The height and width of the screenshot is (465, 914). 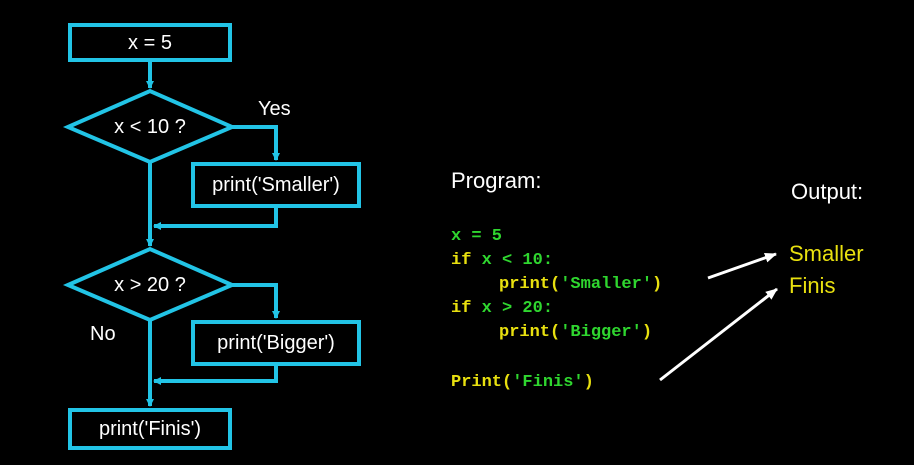 What do you see at coordinates (150, 285) in the screenshot?
I see `decision2-label: x > 20 ?` at bounding box center [150, 285].